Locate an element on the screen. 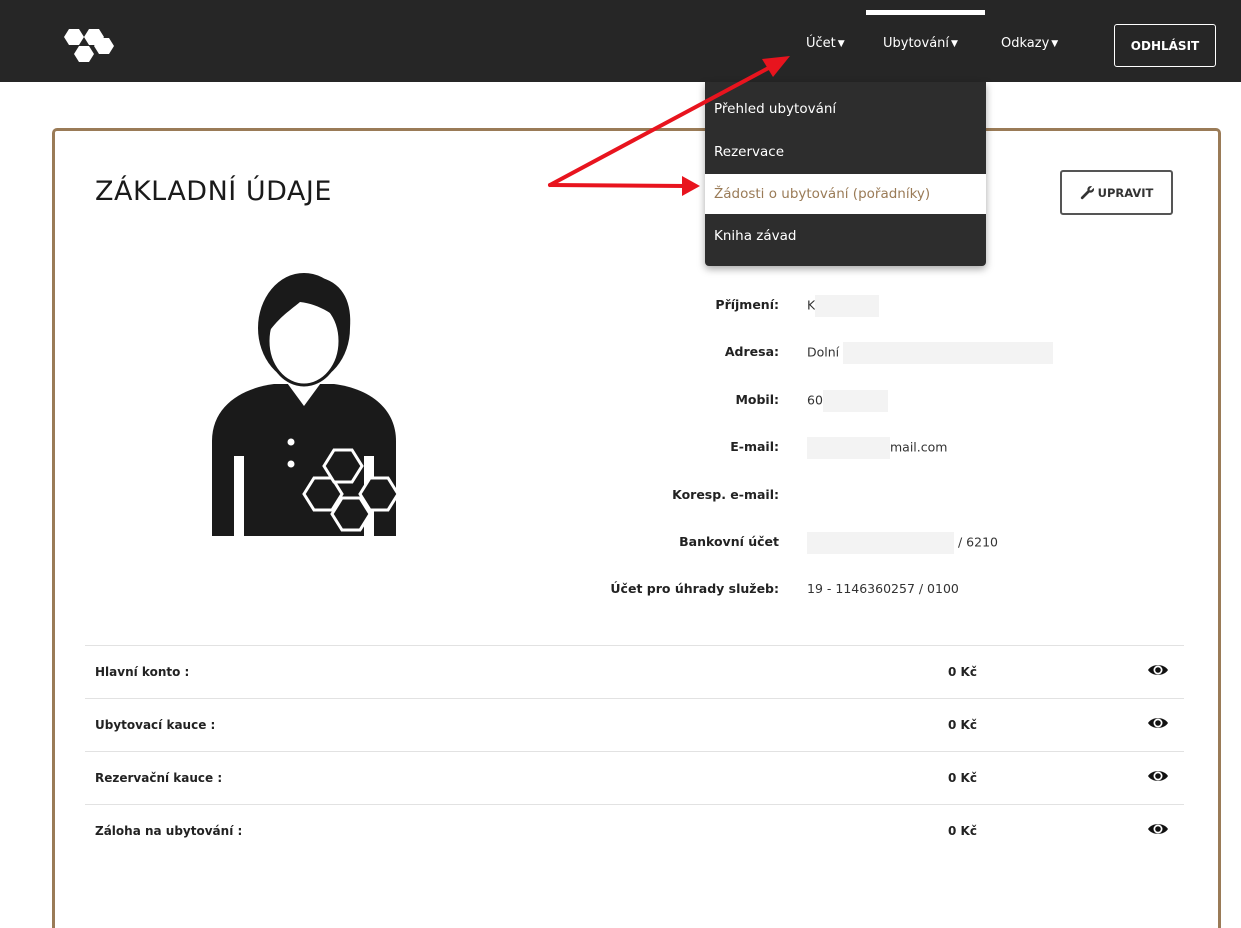 The width and height of the screenshot is (1241, 928). nav-links: Odkazy ▼ is located at coordinates (1029, 43).